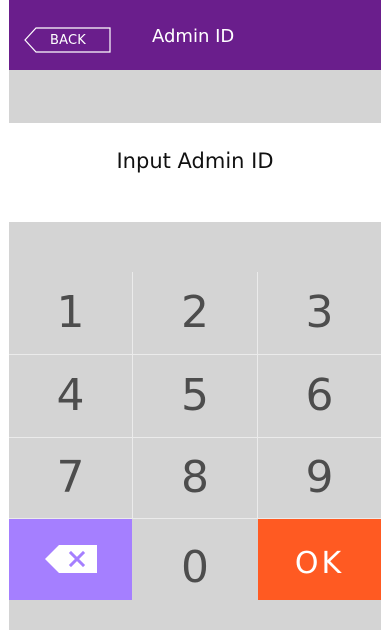 This screenshot has width=381, height=630. I want to click on key-5: 5, so click(195, 396).